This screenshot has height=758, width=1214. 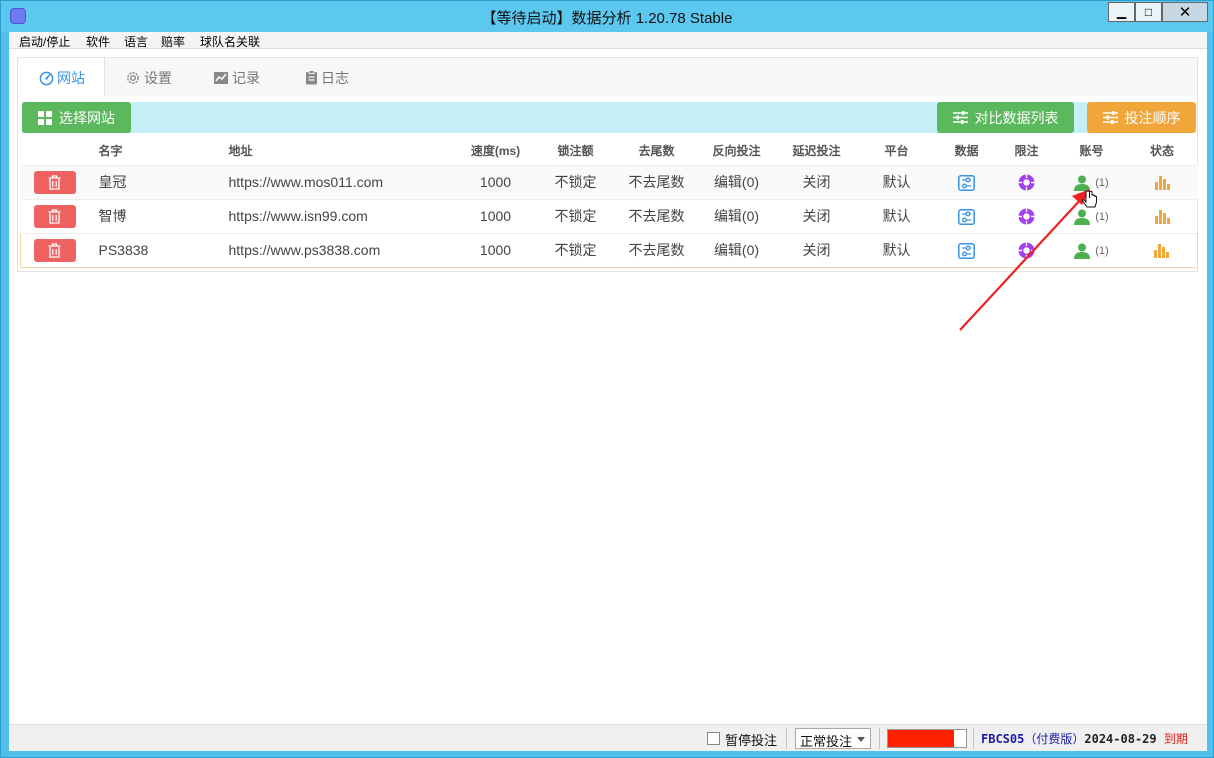 What do you see at coordinates (608, 737) in the screenshot?
I see `status-bar: 暂停投注 正常投注 FBCS05（付费版）2024-08-29 到期` at bounding box center [608, 737].